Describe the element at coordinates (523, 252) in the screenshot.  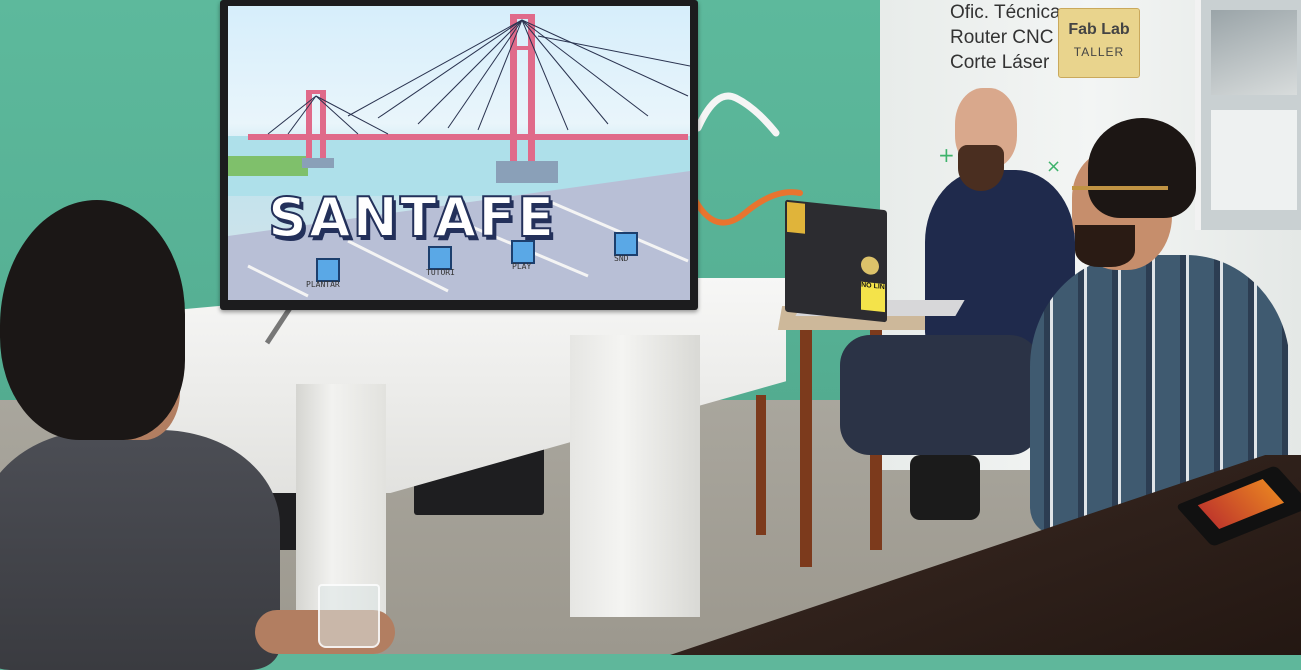
I see `play-icon` at that location.